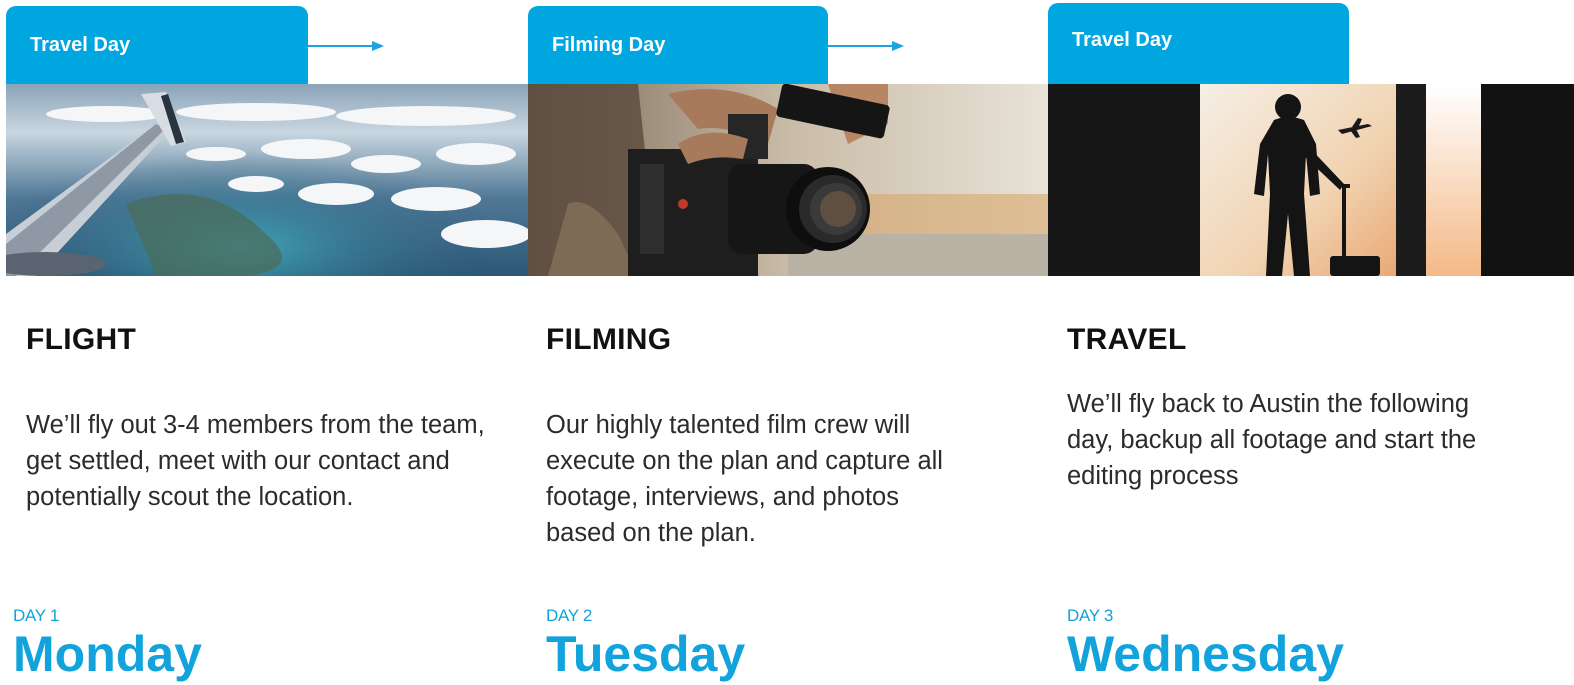 Image resolution: width=1574 pixels, height=685 pixels. I want to click on day-number: DAY 2, so click(569, 615).